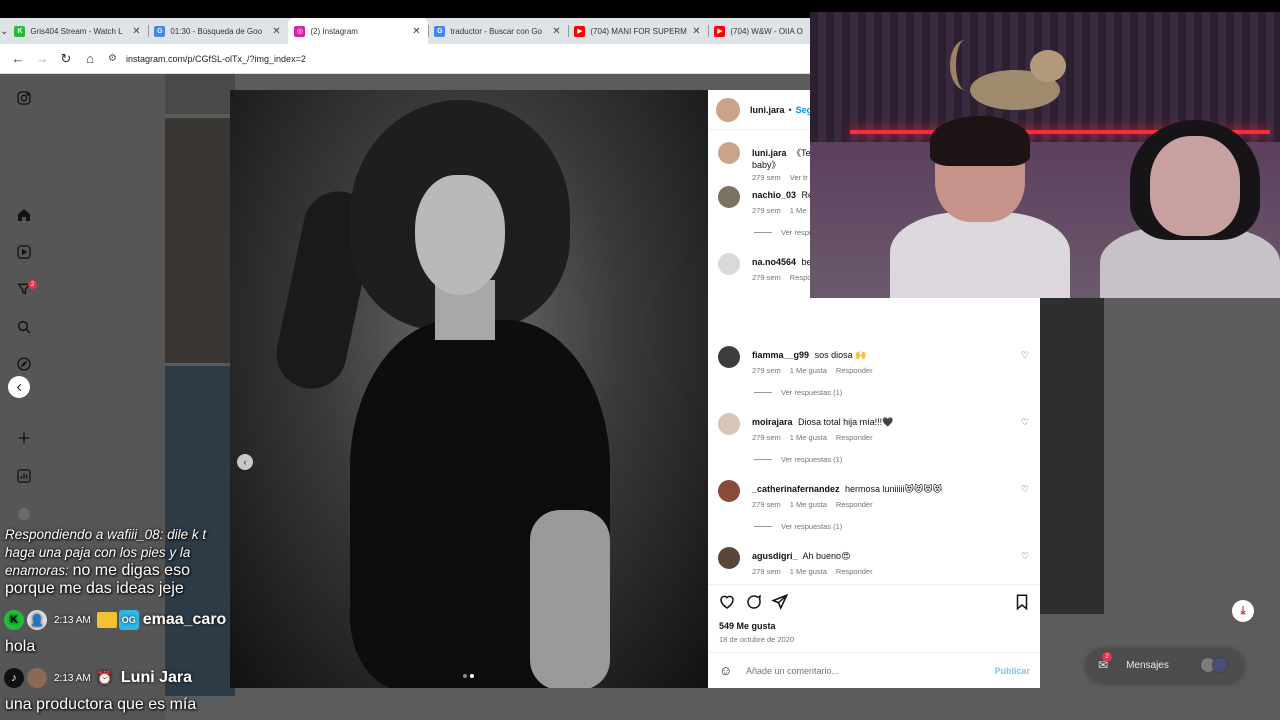 This screenshot has width=1280, height=720. I want to click on home-icon: ⌂, so click(90, 59).